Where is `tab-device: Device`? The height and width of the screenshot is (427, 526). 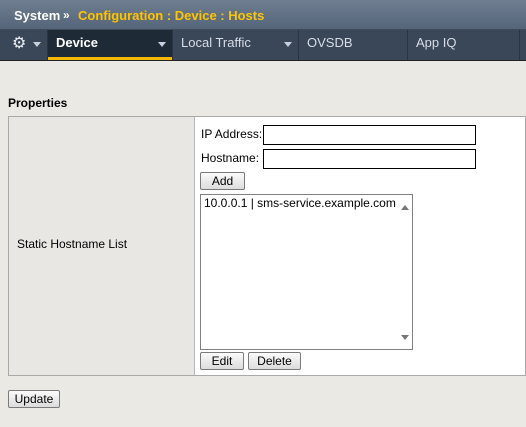
tab-device: Device is located at coordinates (110, 45).